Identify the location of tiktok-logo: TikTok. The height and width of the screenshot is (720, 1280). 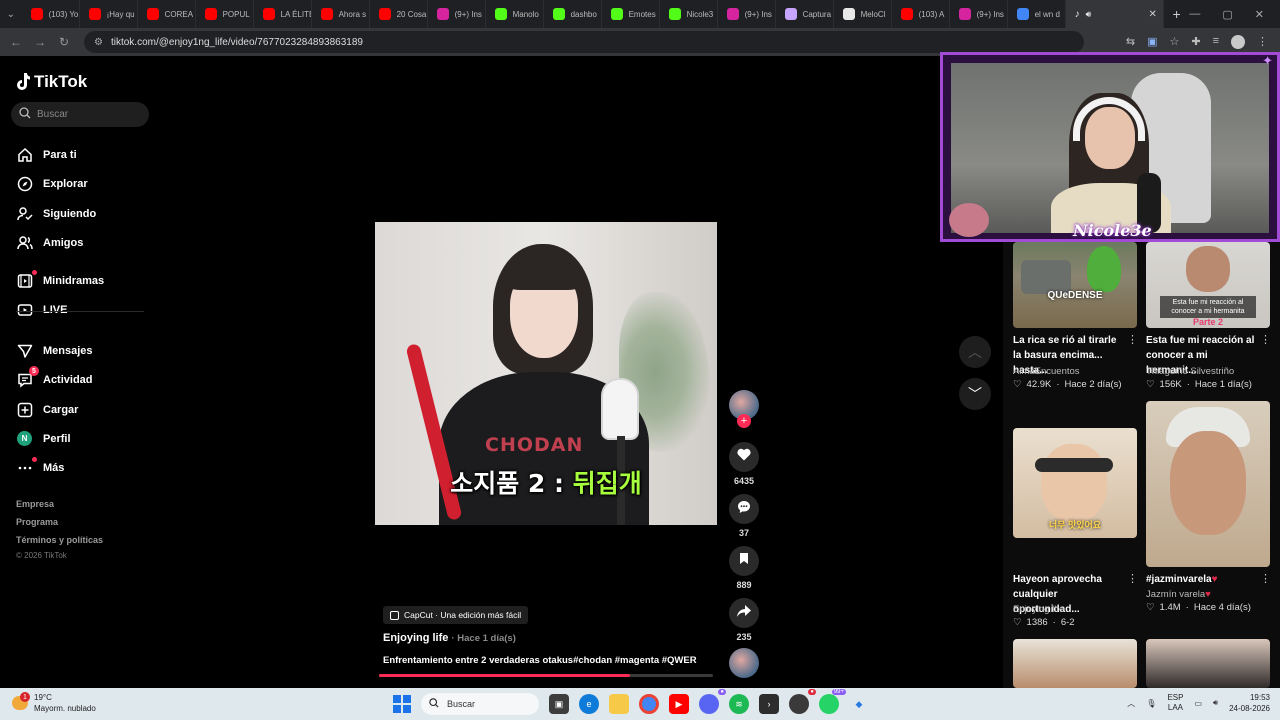
(51, 82).